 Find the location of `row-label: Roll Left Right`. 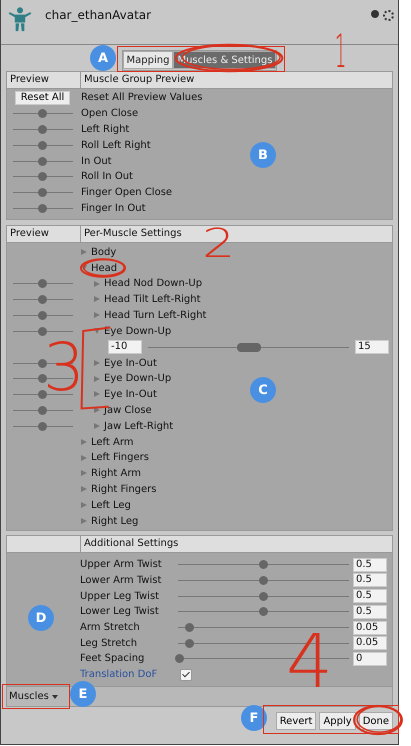

row-label: Roll Left Right is located at coordinates (115, 145).